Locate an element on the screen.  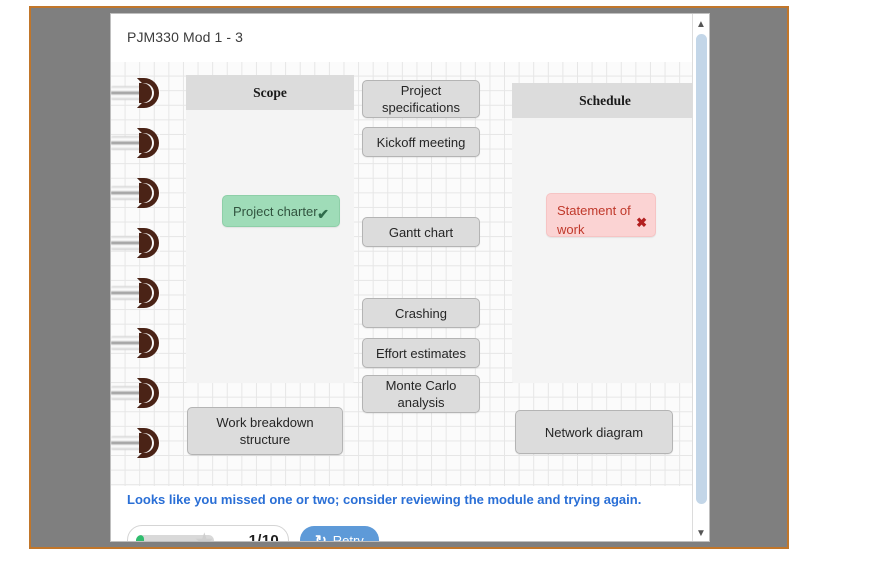
page-title: PJM330 Mod 1 - 3 is located at coordinates (185, 37).